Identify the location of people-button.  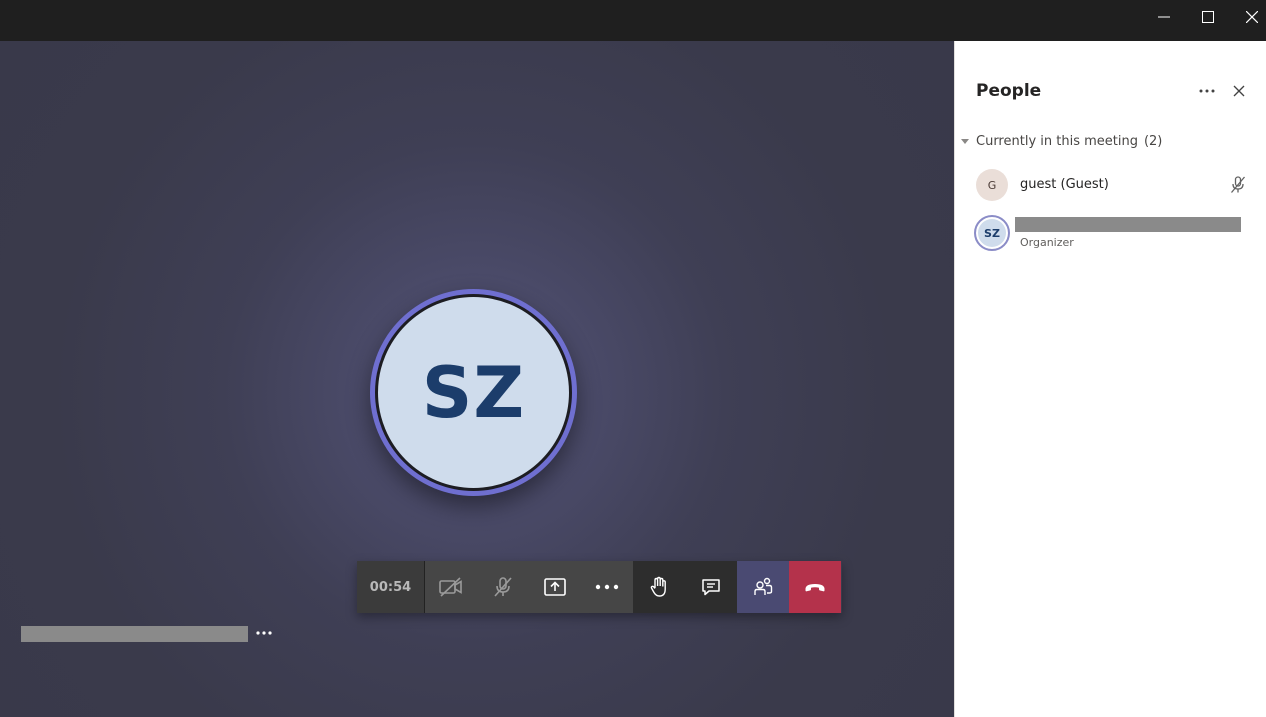
(763, 587).